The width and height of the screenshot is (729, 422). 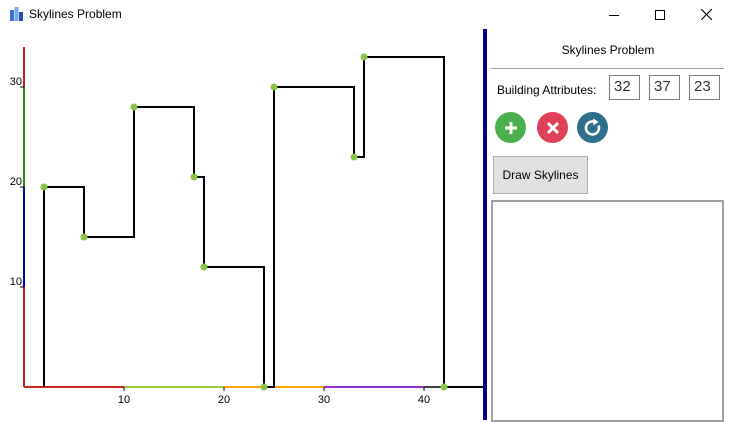 I want to click on minimize-button, so click(x=614, y=14).